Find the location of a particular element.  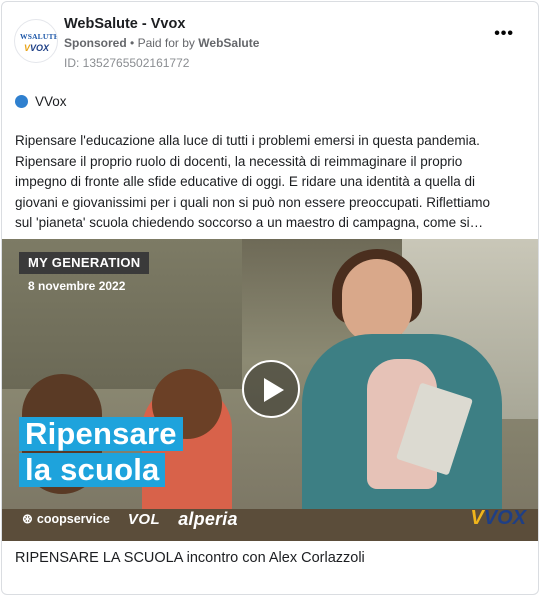

page-name: WebSalute - Vvox is located at coordinates (124, 24).